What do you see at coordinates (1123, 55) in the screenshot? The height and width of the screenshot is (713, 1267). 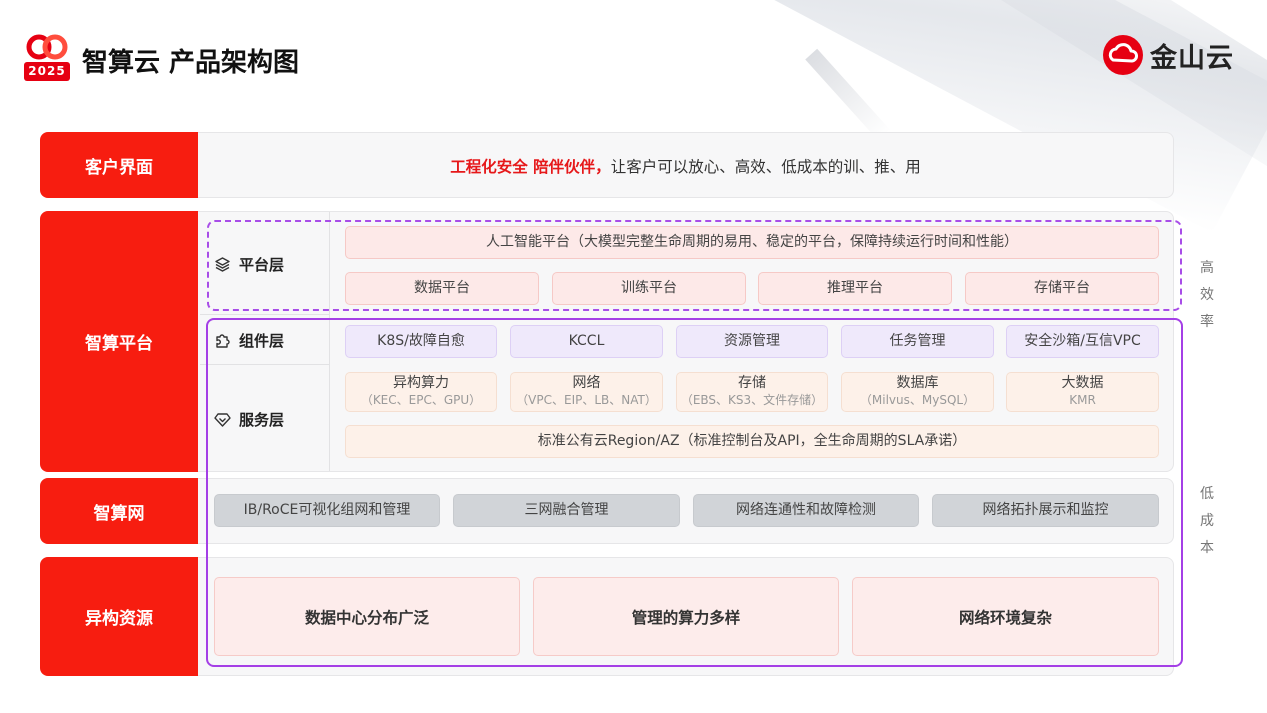 I see `cloud-logo-icon` at bounding box center [1123, 55].